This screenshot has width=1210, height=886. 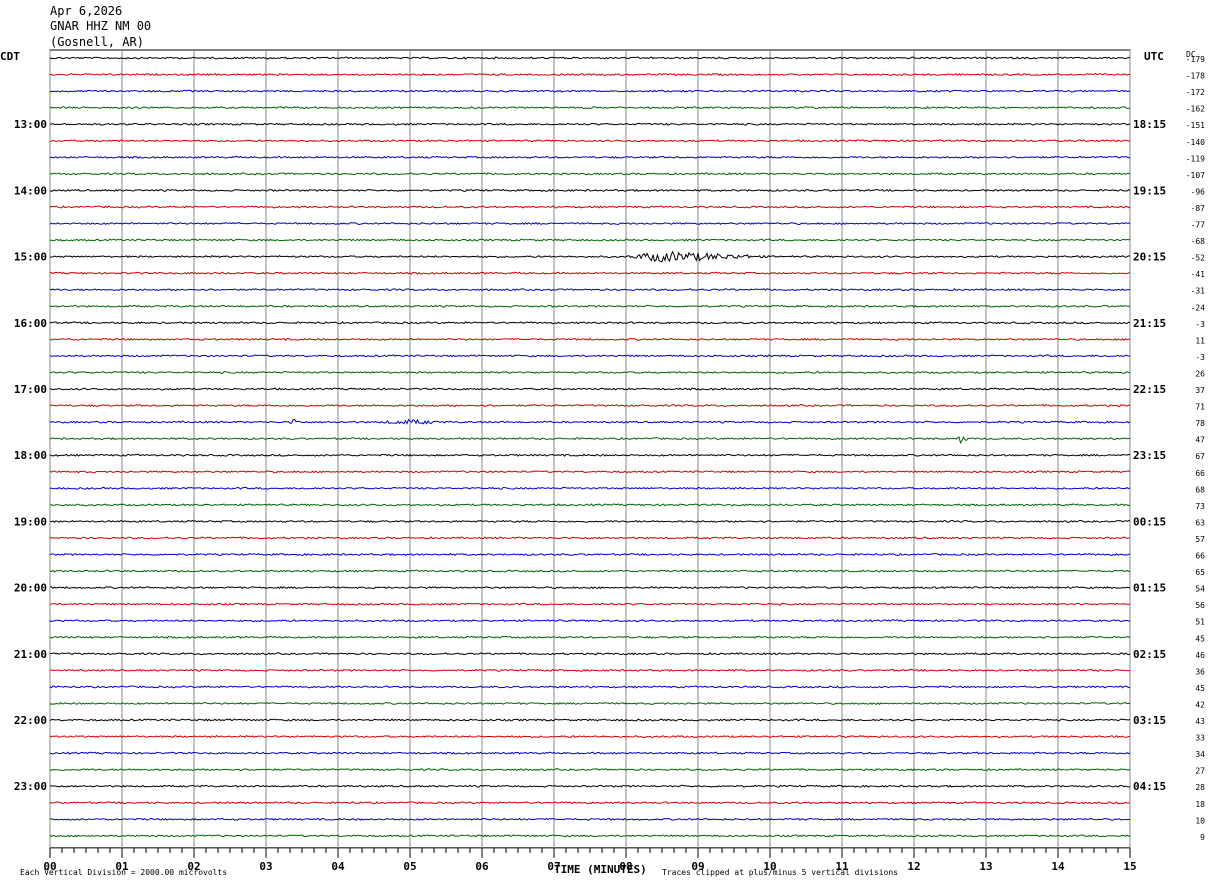 I want to click on header-date: Apr 6,2026, so click(x=86, y=11).